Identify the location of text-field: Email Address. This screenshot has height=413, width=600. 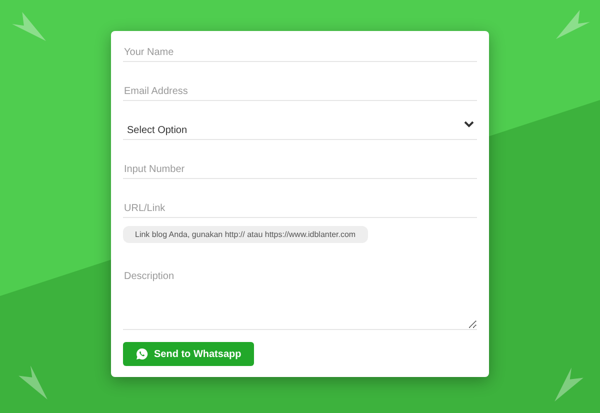
(300, 85).